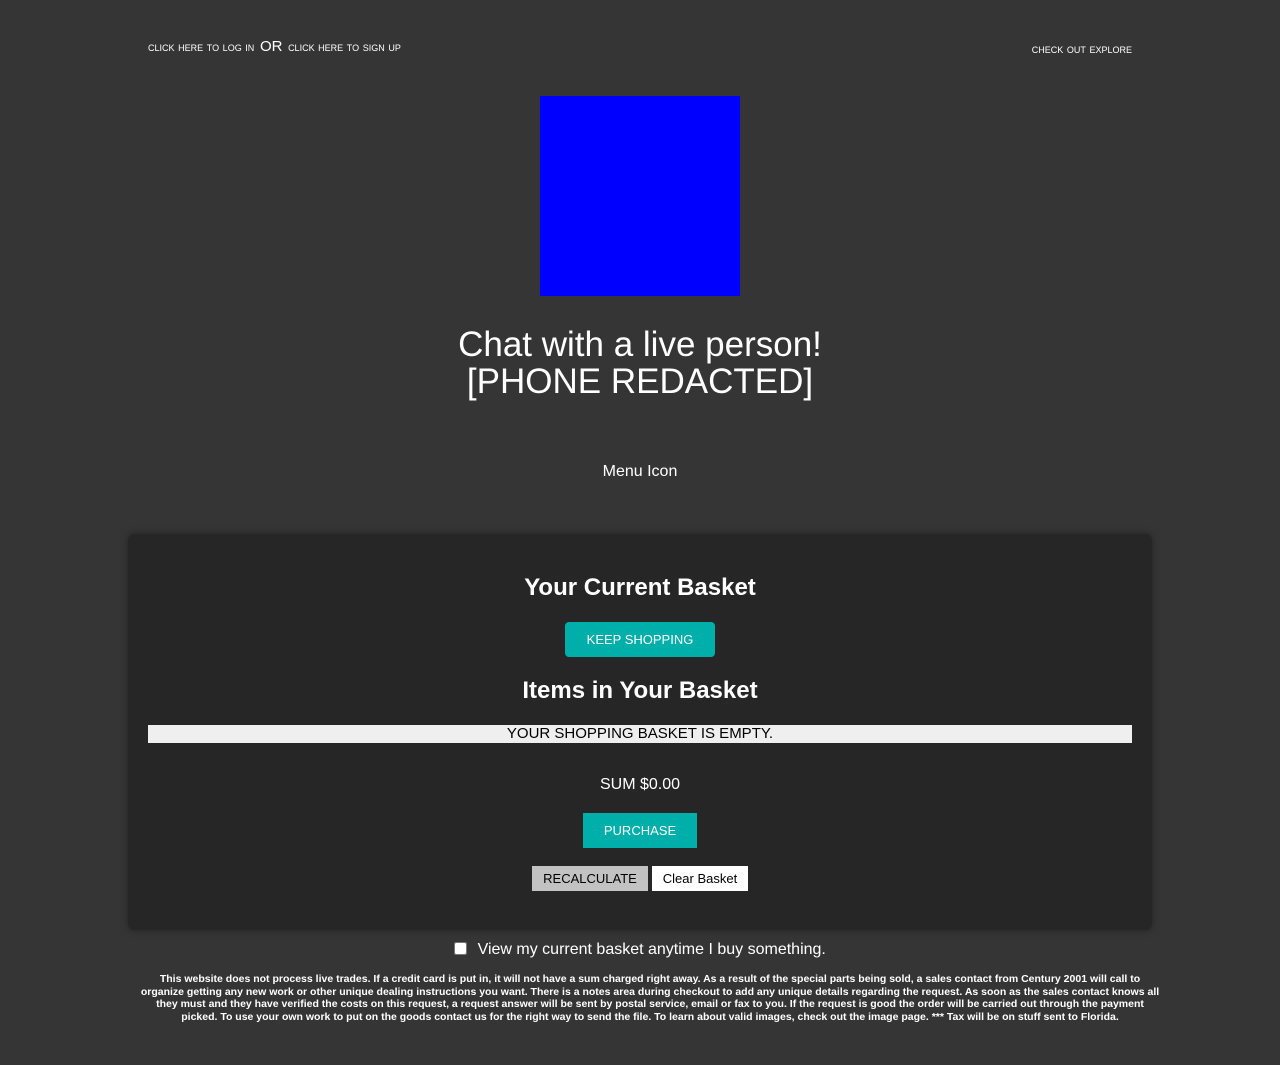 Image resolution: width=1280 pixels, height=1065 pixels. I want to click on or-separator: OR, so click(271, 46).